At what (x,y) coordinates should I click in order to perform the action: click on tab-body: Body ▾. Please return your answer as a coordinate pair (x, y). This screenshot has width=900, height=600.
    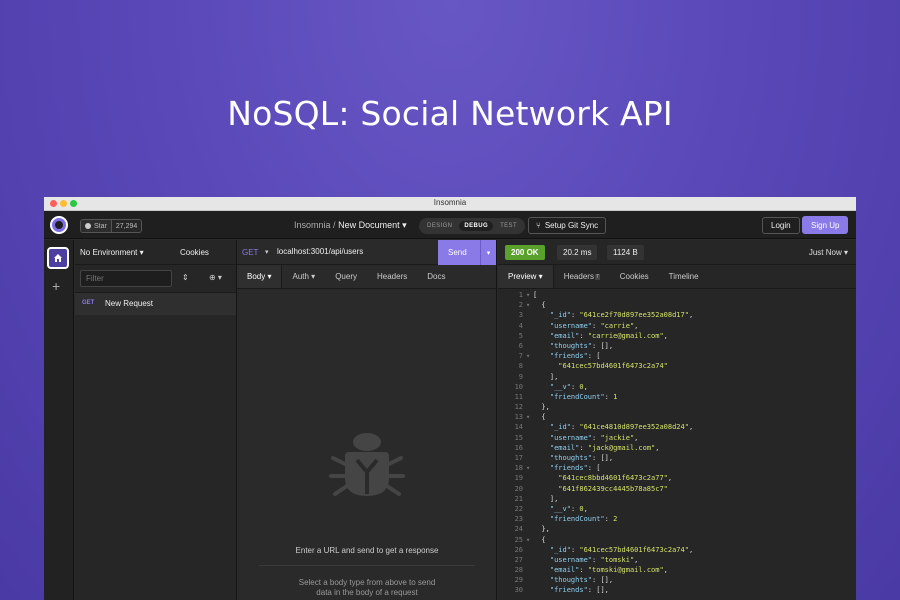
    Looking at the image, I should click on (260, 276).